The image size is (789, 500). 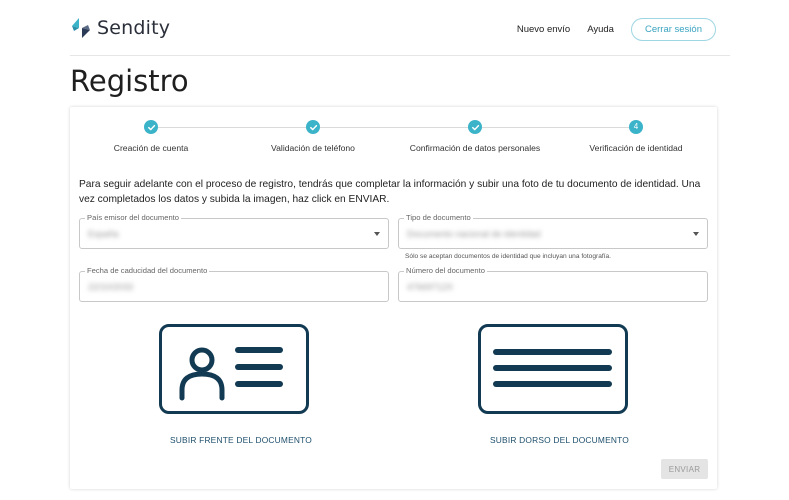 What do you see at coordinates (475, 136) in the screenshot?
I see `step-personal-data-confirmation: Confirmación de datos personales` at bounding box center [475, 136].